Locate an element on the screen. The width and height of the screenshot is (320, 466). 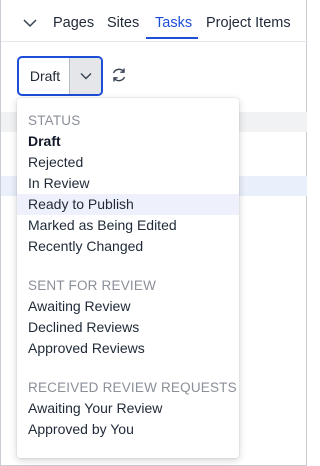
status-filter-value: Draft is located at coordinates (45, 76).